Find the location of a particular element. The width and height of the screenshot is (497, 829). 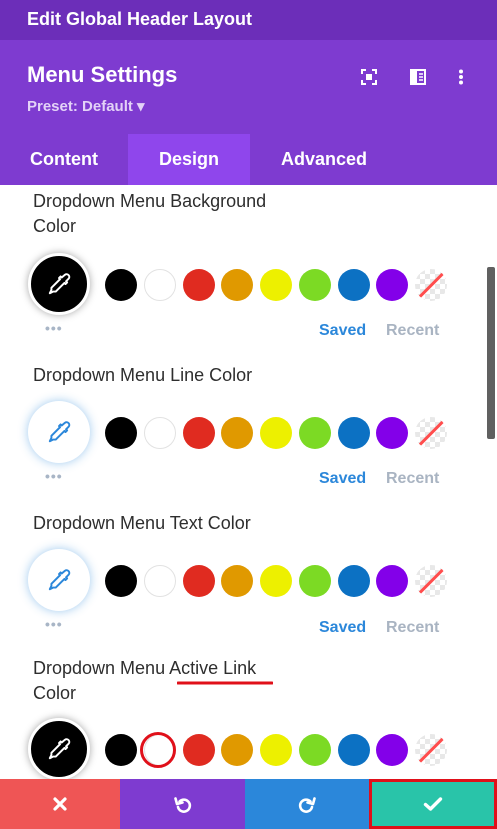

module-title: Menu Settings is located at coordinates (102, 74).